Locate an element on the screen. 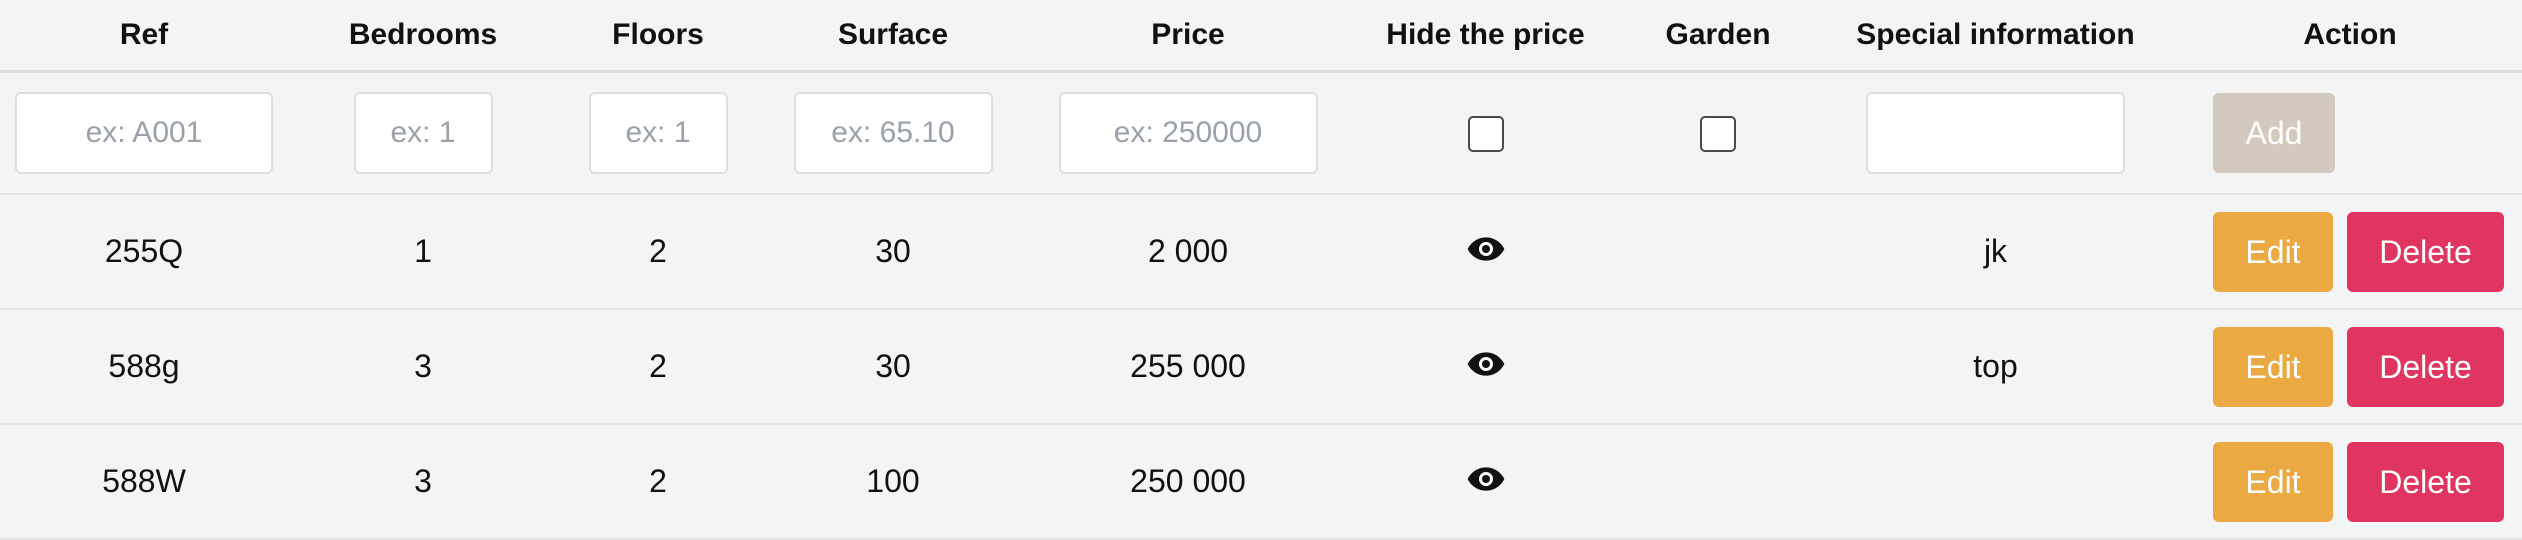 The width and height of the screenshot is (2522, 540). header-ref: Ref is located at coordinates (144, 36).